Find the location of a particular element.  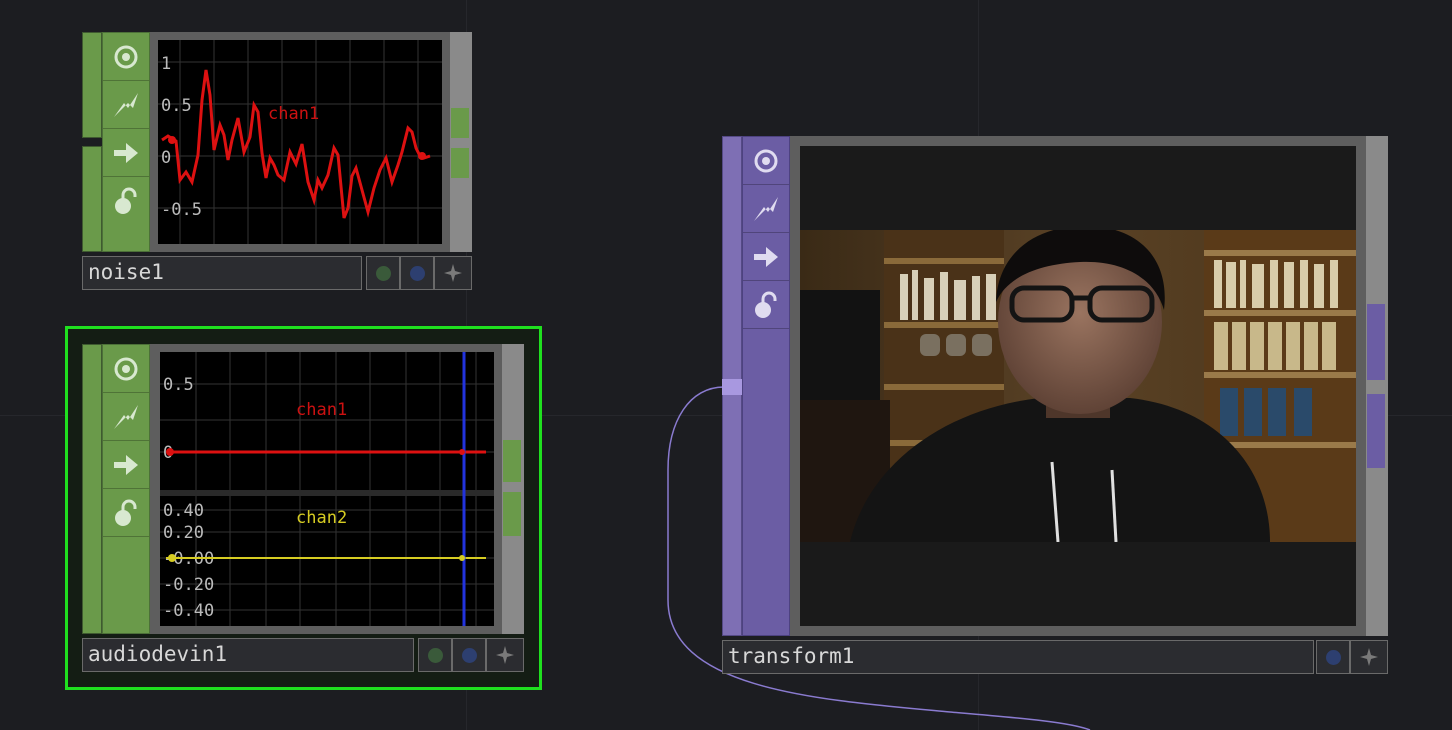

y-tick-label: 0.20 is located at coordinates (183, 533).